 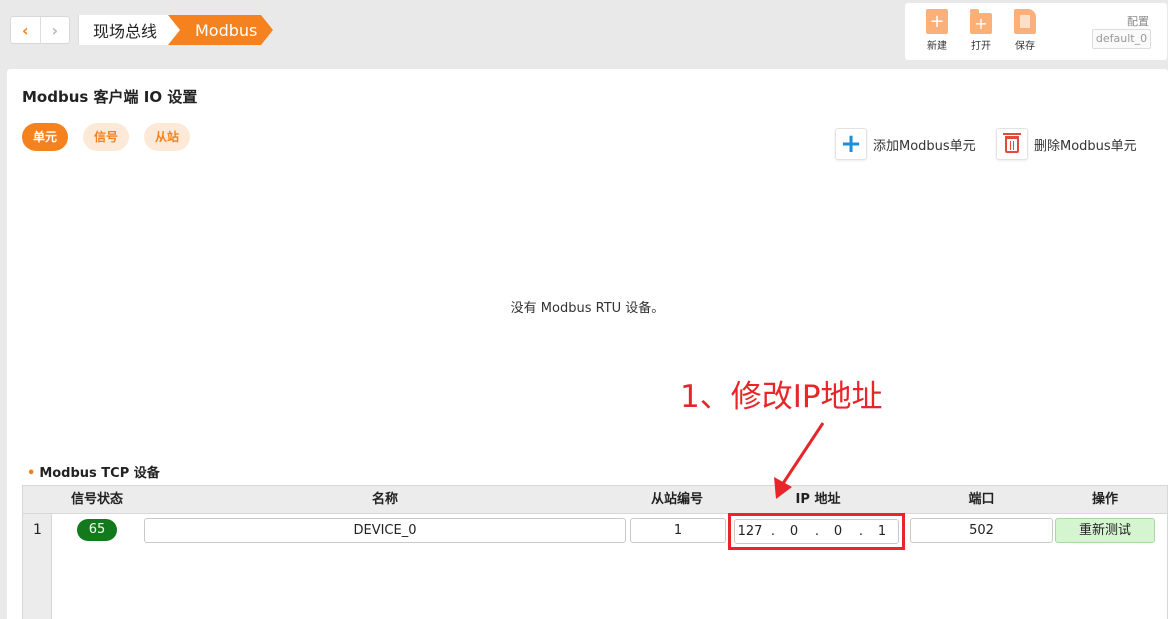 I want to click on table-header: 信号状态 名称 从站编号 IP 地址 端口 操作, so click(x=595, y=500).